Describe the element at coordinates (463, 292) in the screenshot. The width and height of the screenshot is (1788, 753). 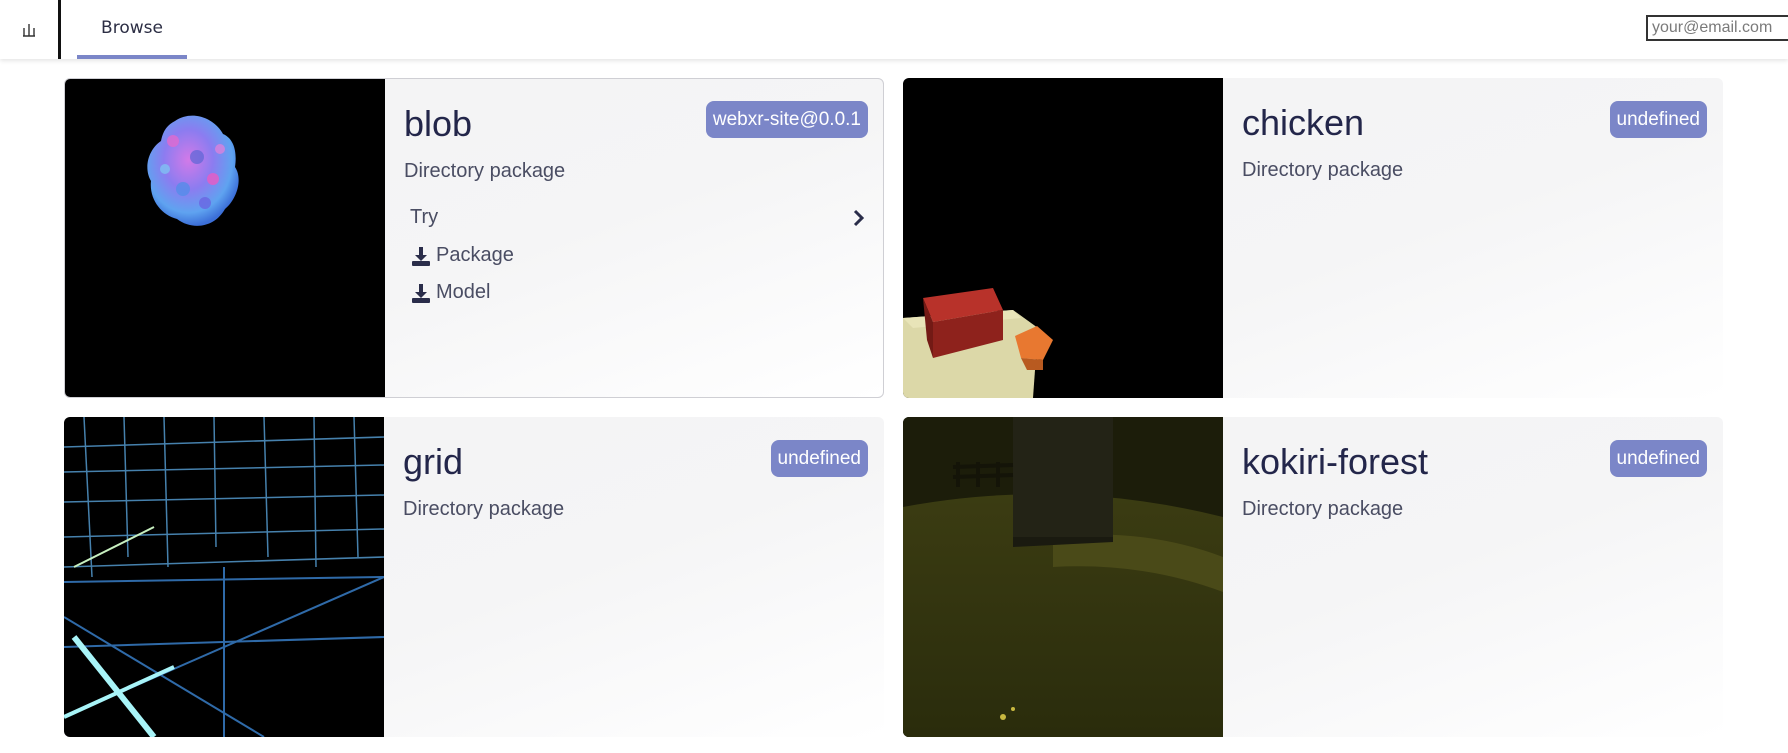
I see `model-label: Model` at that location.